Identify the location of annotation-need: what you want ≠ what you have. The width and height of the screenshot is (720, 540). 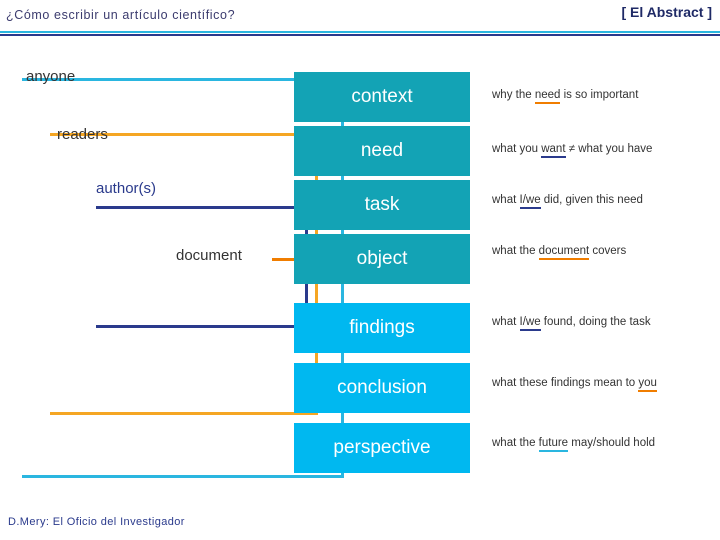
(572, 150).